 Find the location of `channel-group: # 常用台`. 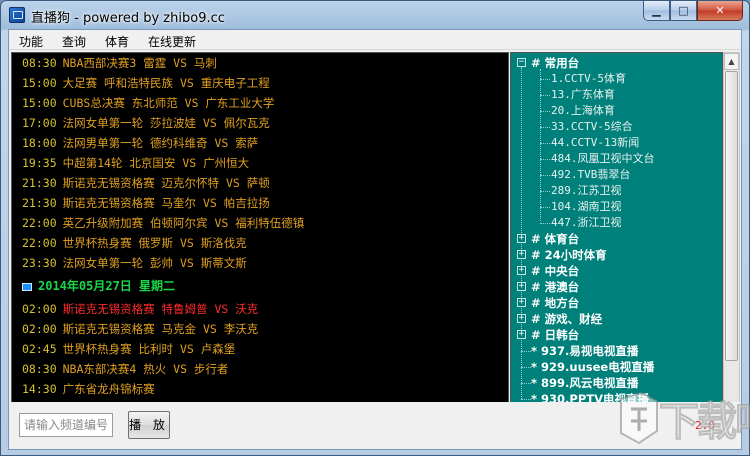

channel-group: # 常用台 is located at coordinates (555, 63).